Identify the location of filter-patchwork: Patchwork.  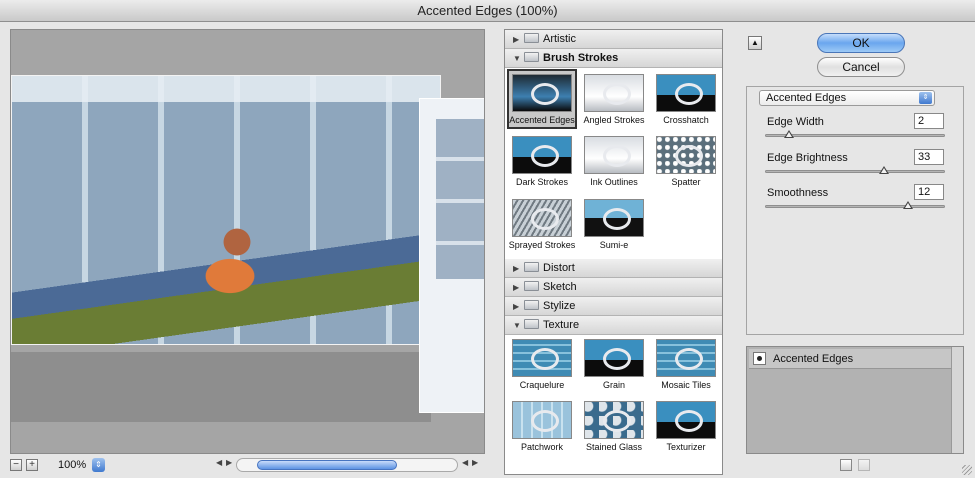
(542, 428).